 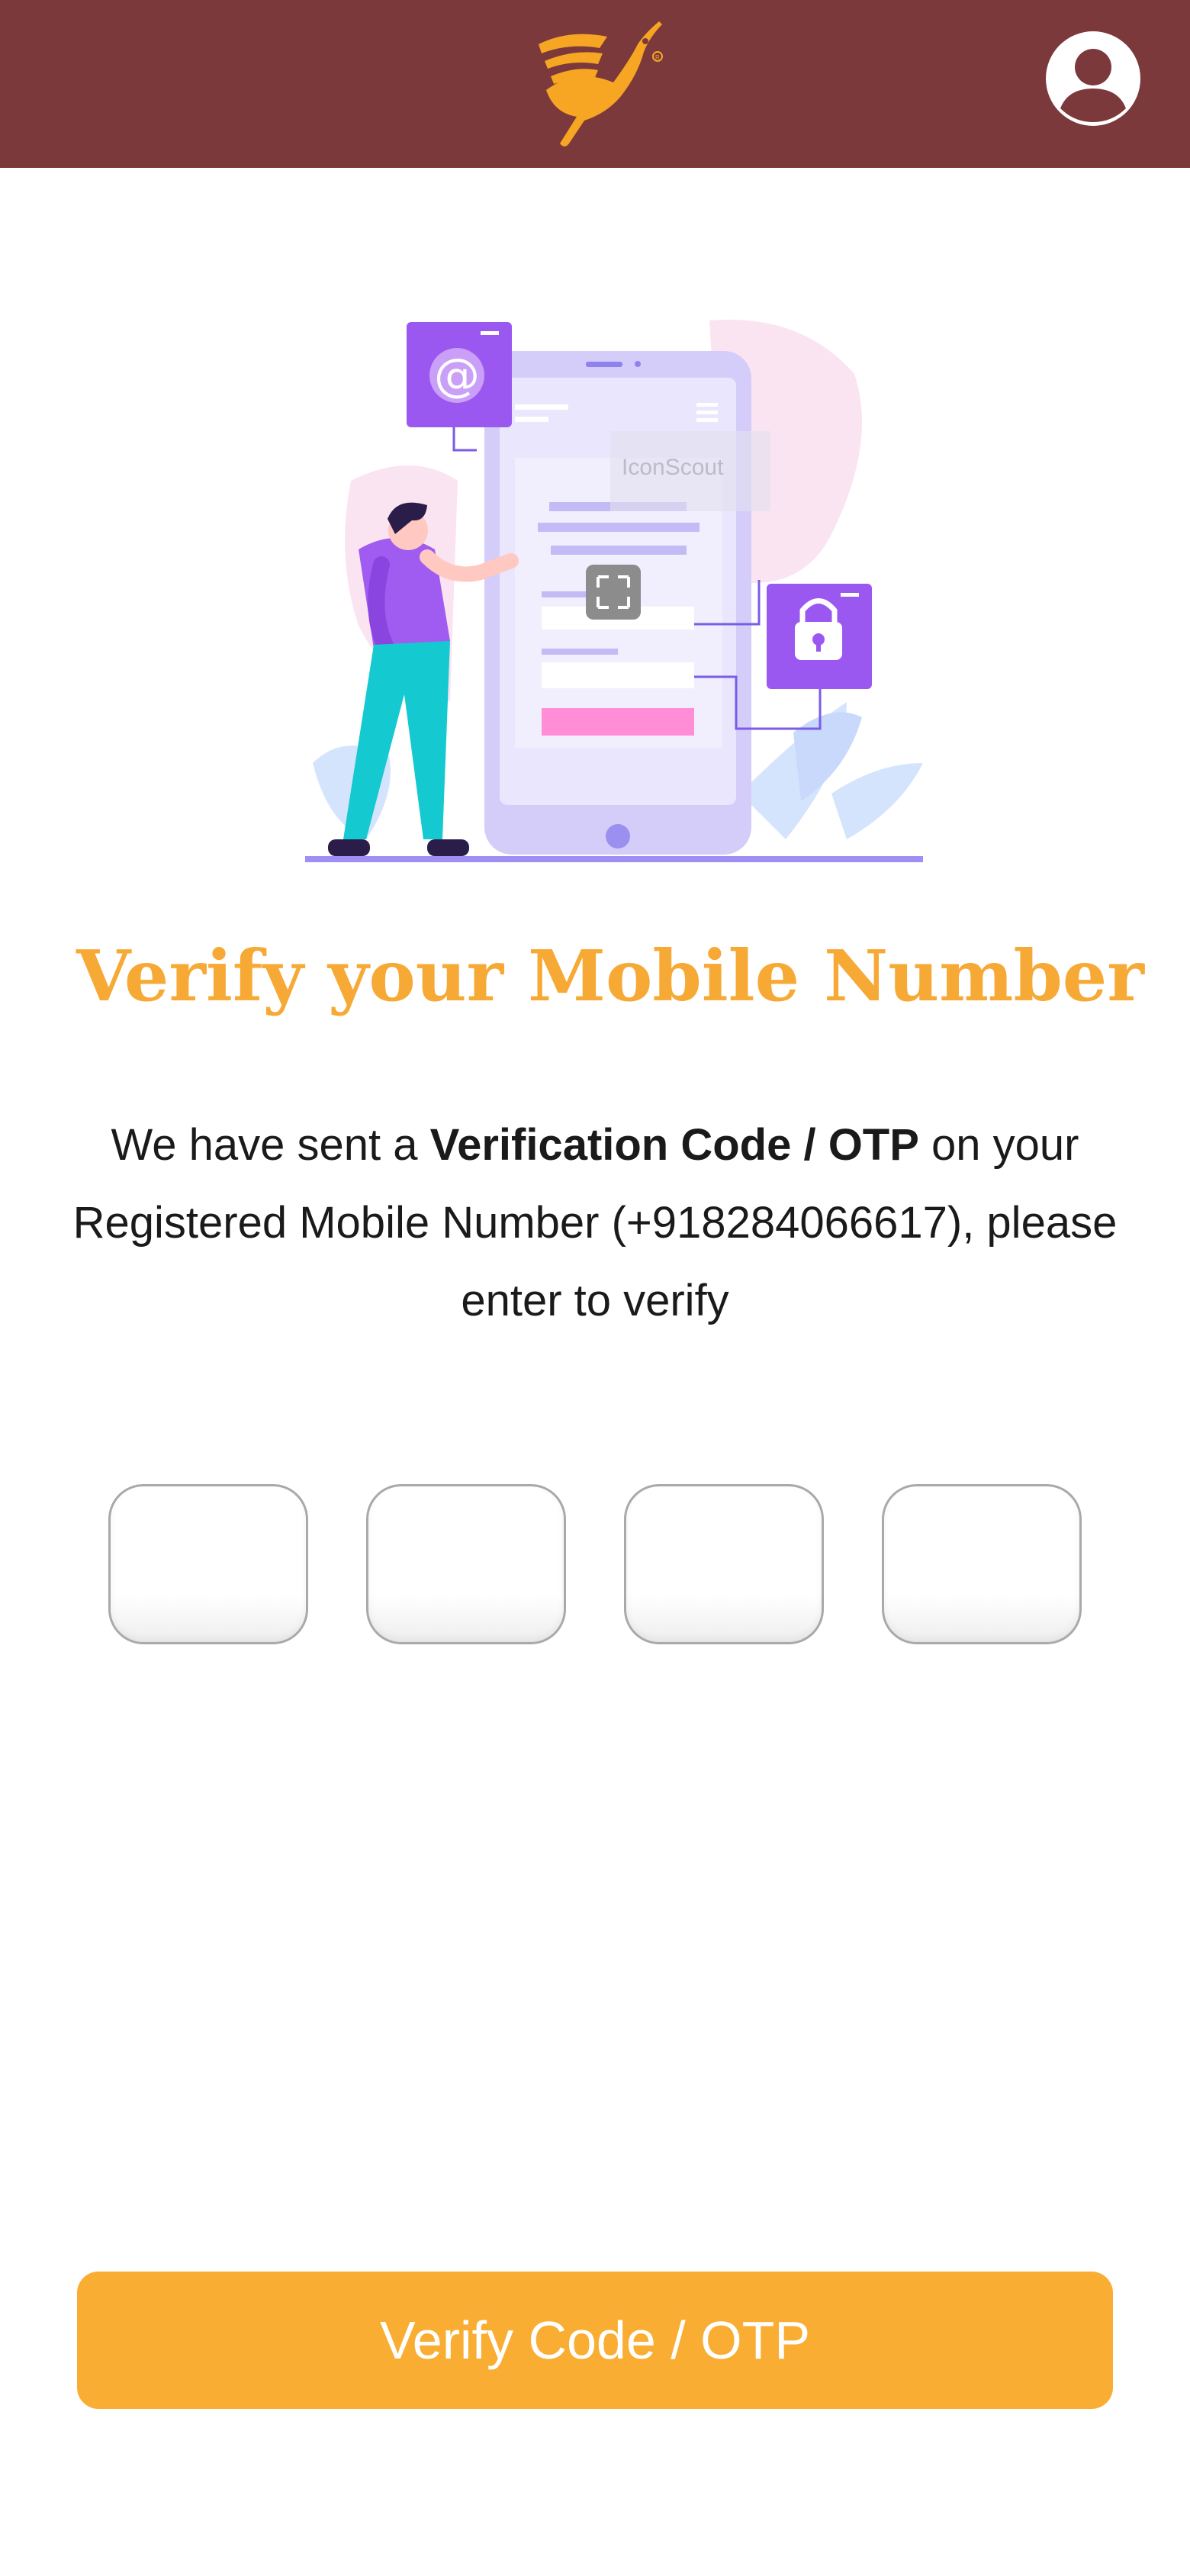 I want to click on otp-digit-2-input, so click(x=466, y=1564).